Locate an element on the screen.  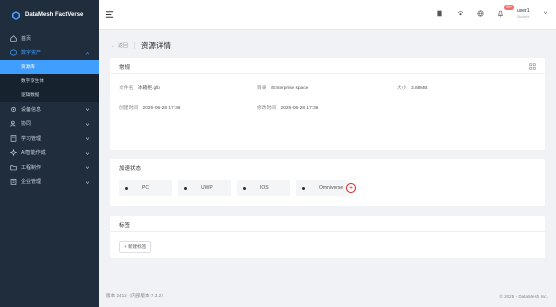
sidebar-item-ai-create: AI智能作成 is located at coordinates (49, 153).